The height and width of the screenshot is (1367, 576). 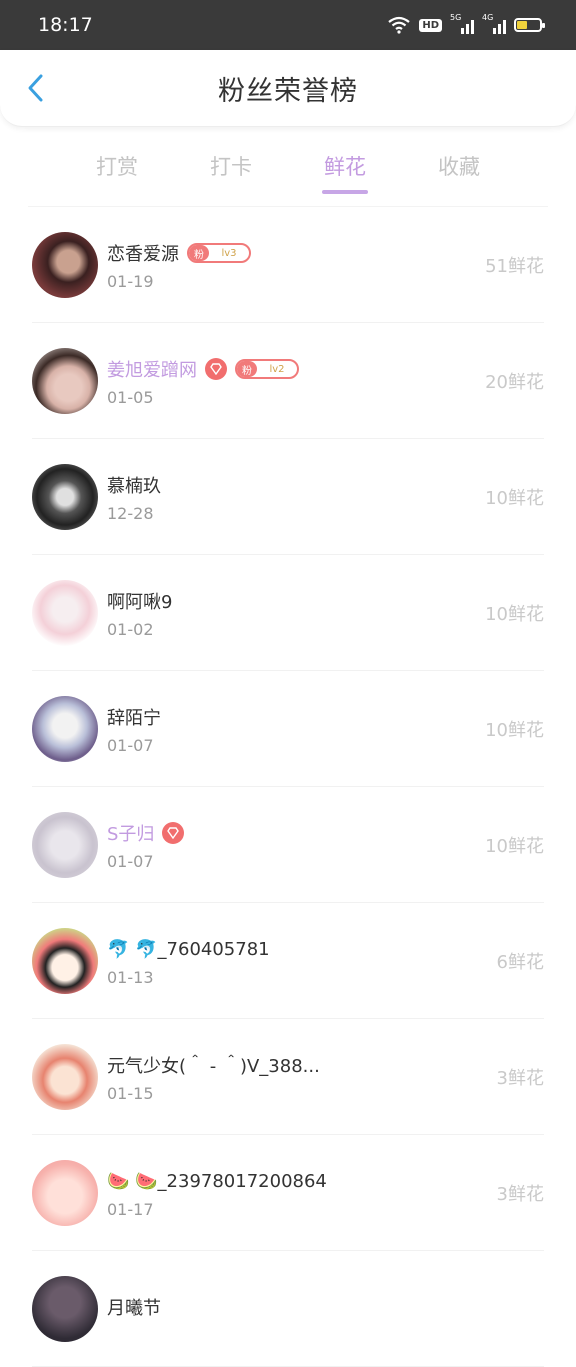 I want to click on user-name: S子归, so click(x=131, y=834).